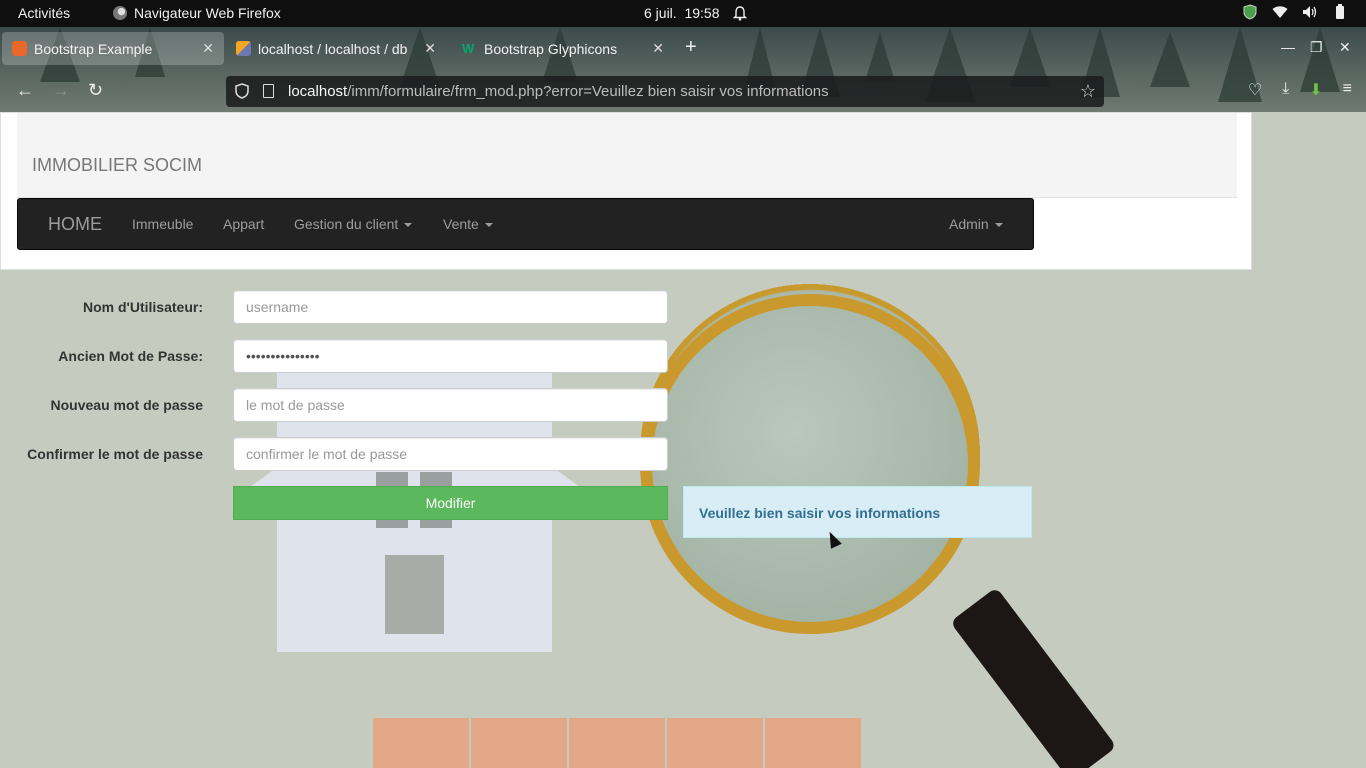  Describe the element at coordinates (268, 91) in the screenshot. I see `page-info-icon` at that location.